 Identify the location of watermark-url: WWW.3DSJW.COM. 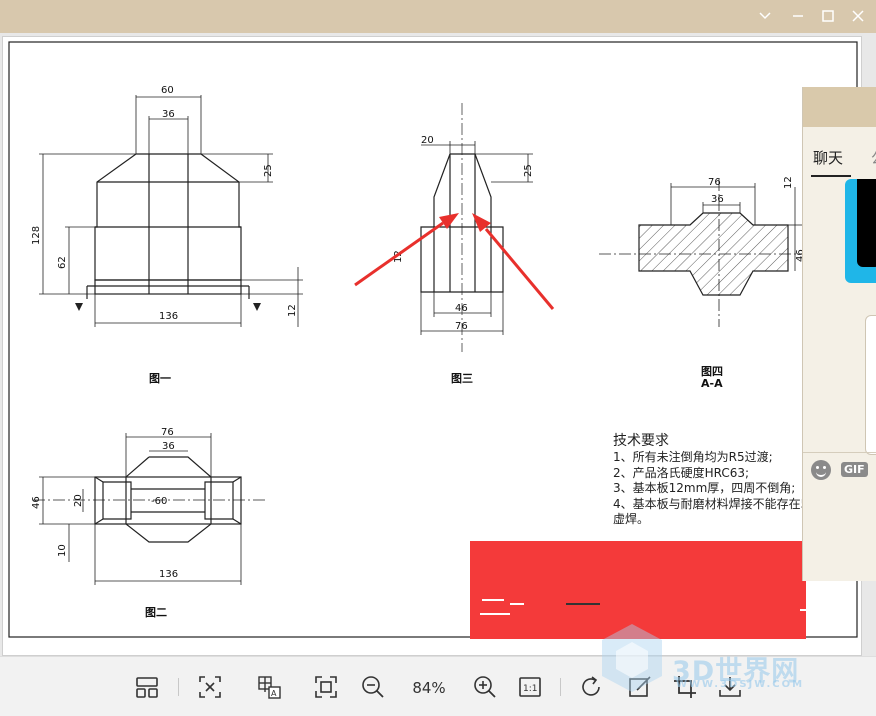
(740, 684).